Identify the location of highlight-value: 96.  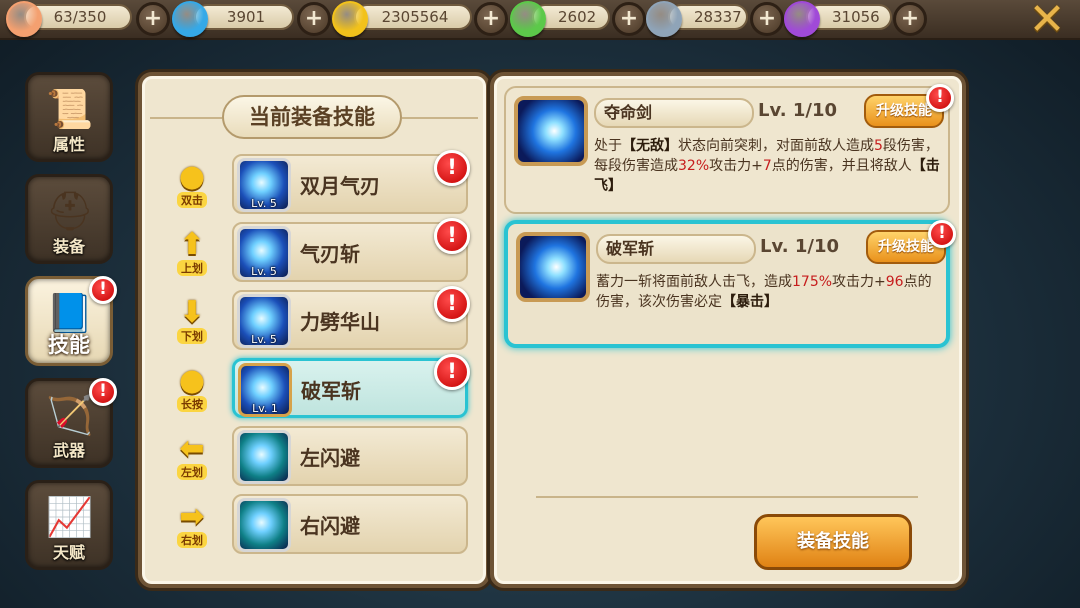
(894, 282).